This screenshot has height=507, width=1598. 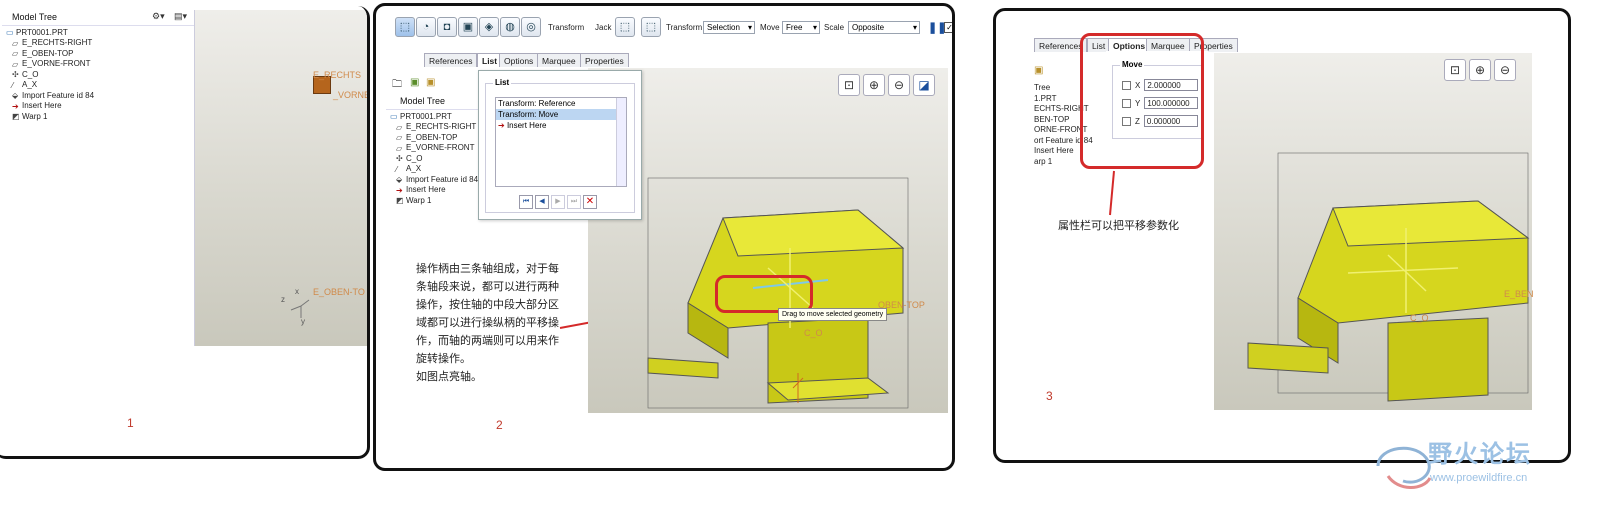 What do you see at coordinates (489, 27) in the screenshot?
I see `bend-tool-icon: ◈` at bounding box center [489, 27].